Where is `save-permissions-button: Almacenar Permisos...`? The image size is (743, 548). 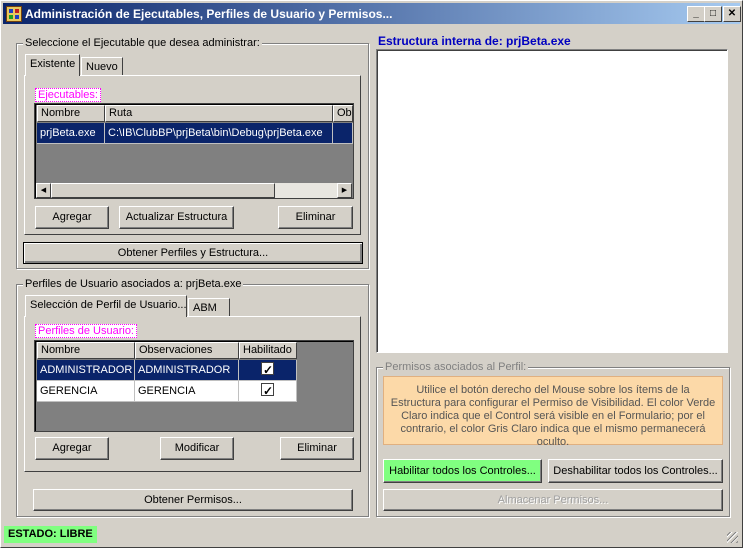 save-permissions-button: Almacenar Permisos... is located at coordinates (553, 500).